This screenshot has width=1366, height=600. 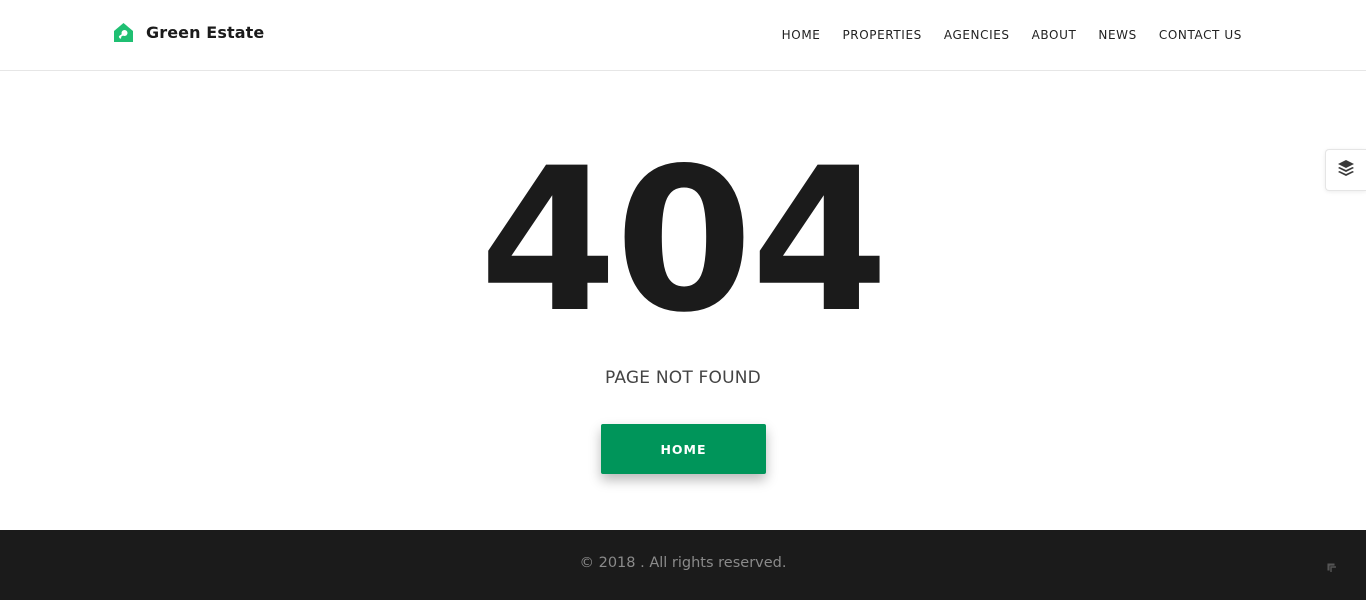 What do you see at coordinates (683, 449) in the screenshot?
I see `home-button: HOME` at bounding box center [683, 449].